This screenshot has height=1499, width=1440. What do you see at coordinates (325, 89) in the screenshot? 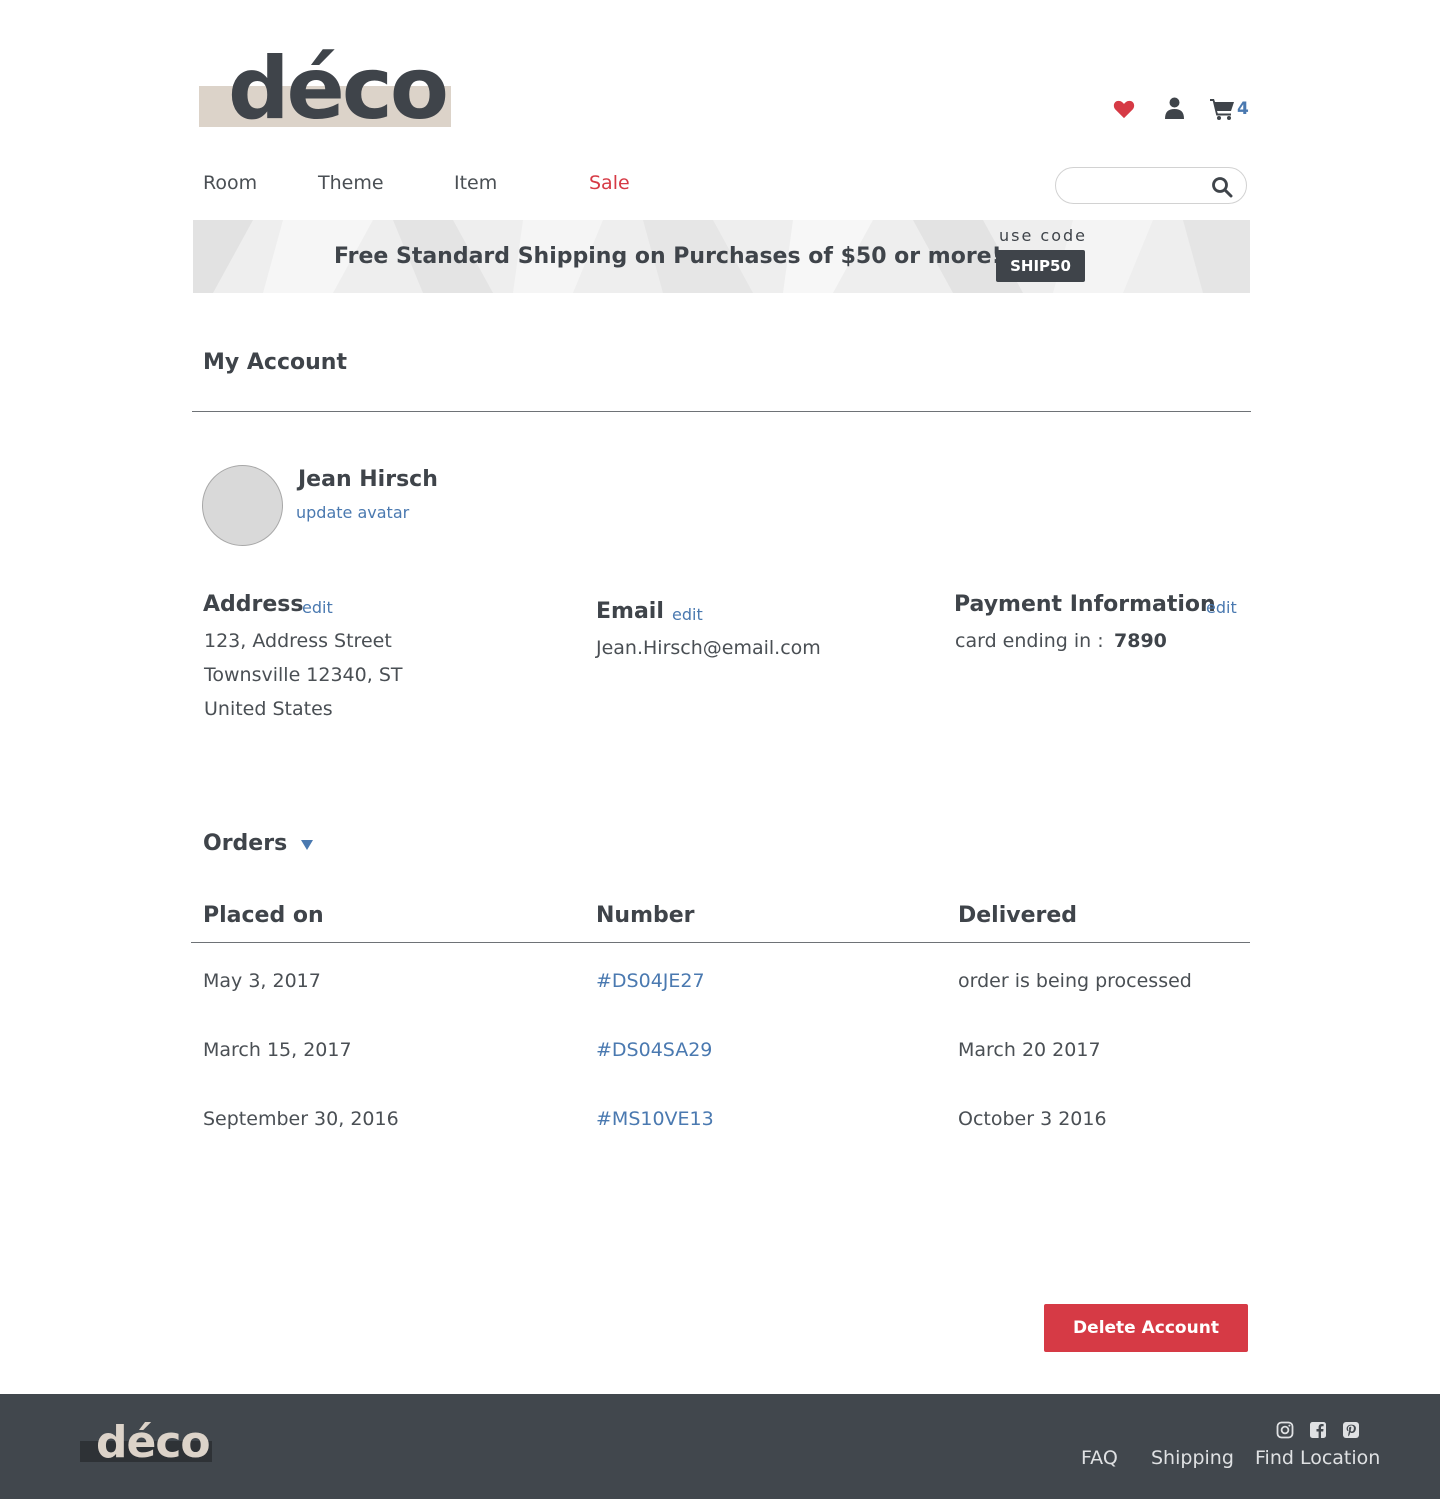
I see `site-logo: déco` at bounding box center [325, 89].